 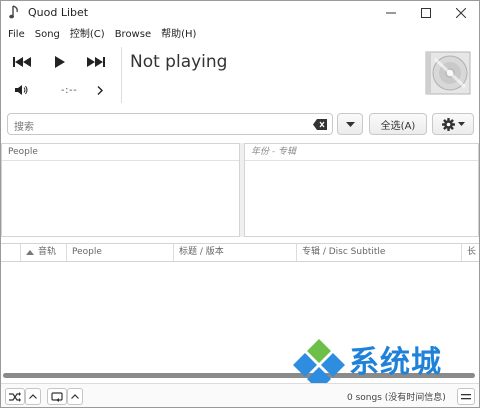 What do you see at coordinates (13, 12) in the screenshot?
I see `app-logo-icon` at bounding box center [13, 12].